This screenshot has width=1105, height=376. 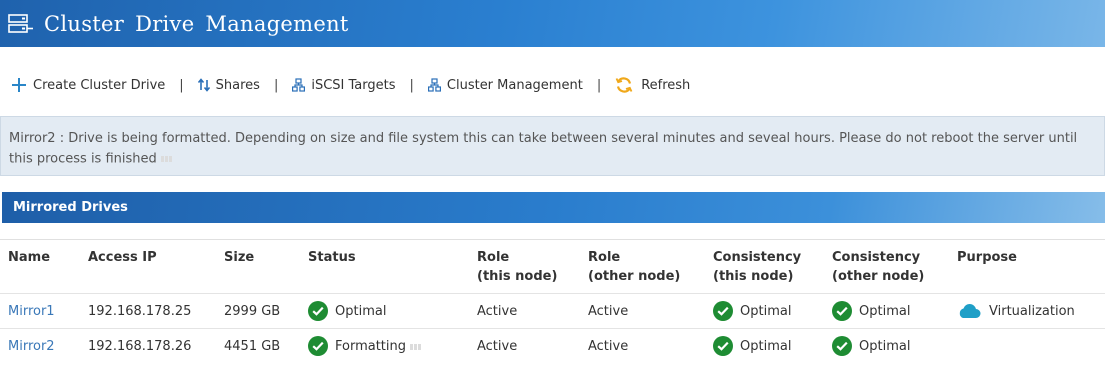 I want to click on refresh-icon, so click(x=624, y=85).